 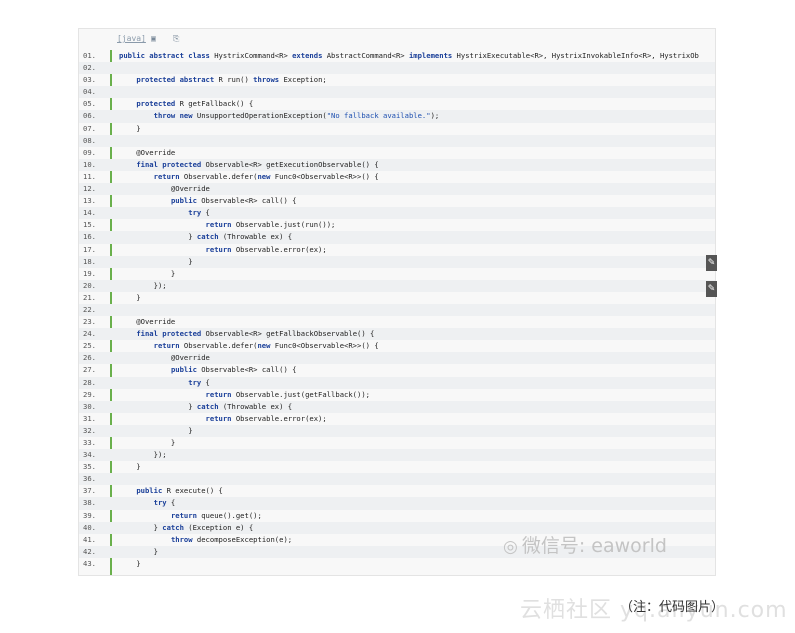 What do you see at coordinates (397, 370) in the screenshot?
I see `code-line: 27. public Observable<R> call() {` at bounding box center [397, 370].